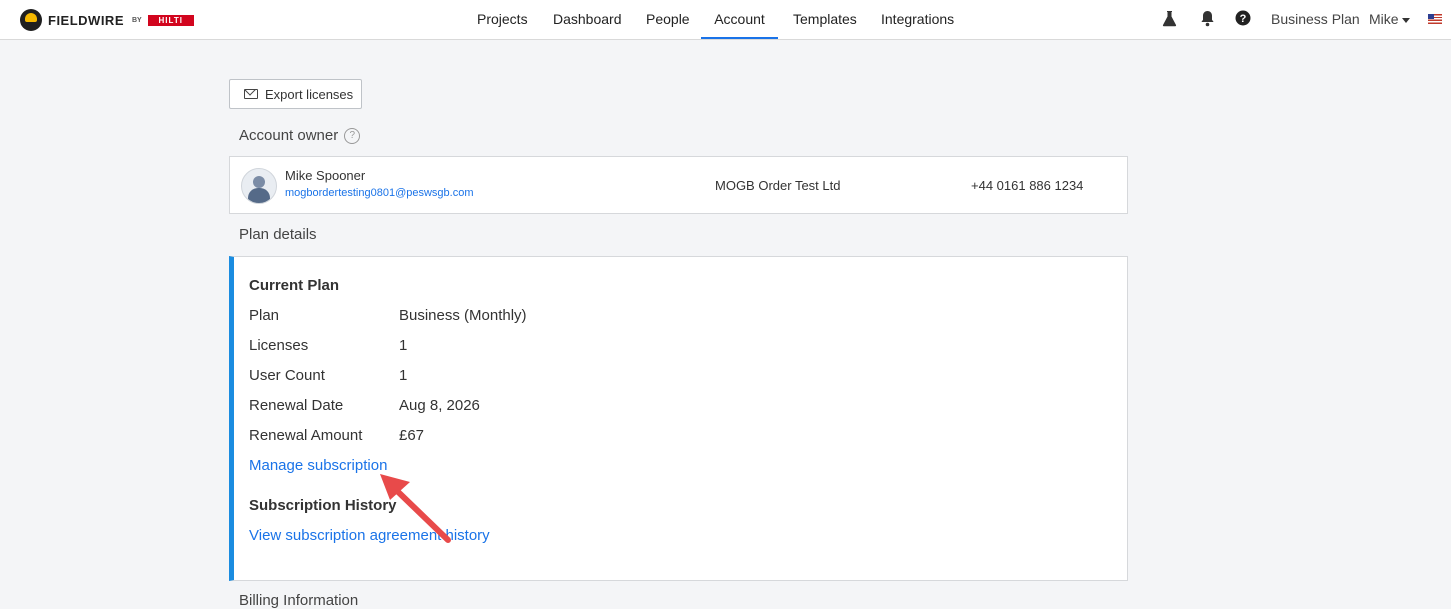 This screenshot has width=1451, height=609. I want to click on us-flag-icon, so click(1435, 19).